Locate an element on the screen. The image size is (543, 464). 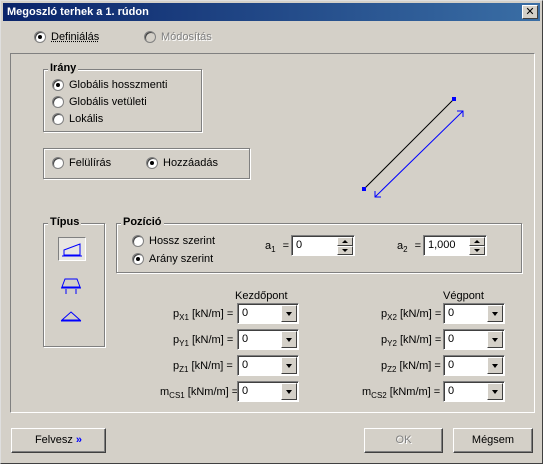
radio-global-longitudinal: Globális hosszmenti is located at coordinates (109, 85).